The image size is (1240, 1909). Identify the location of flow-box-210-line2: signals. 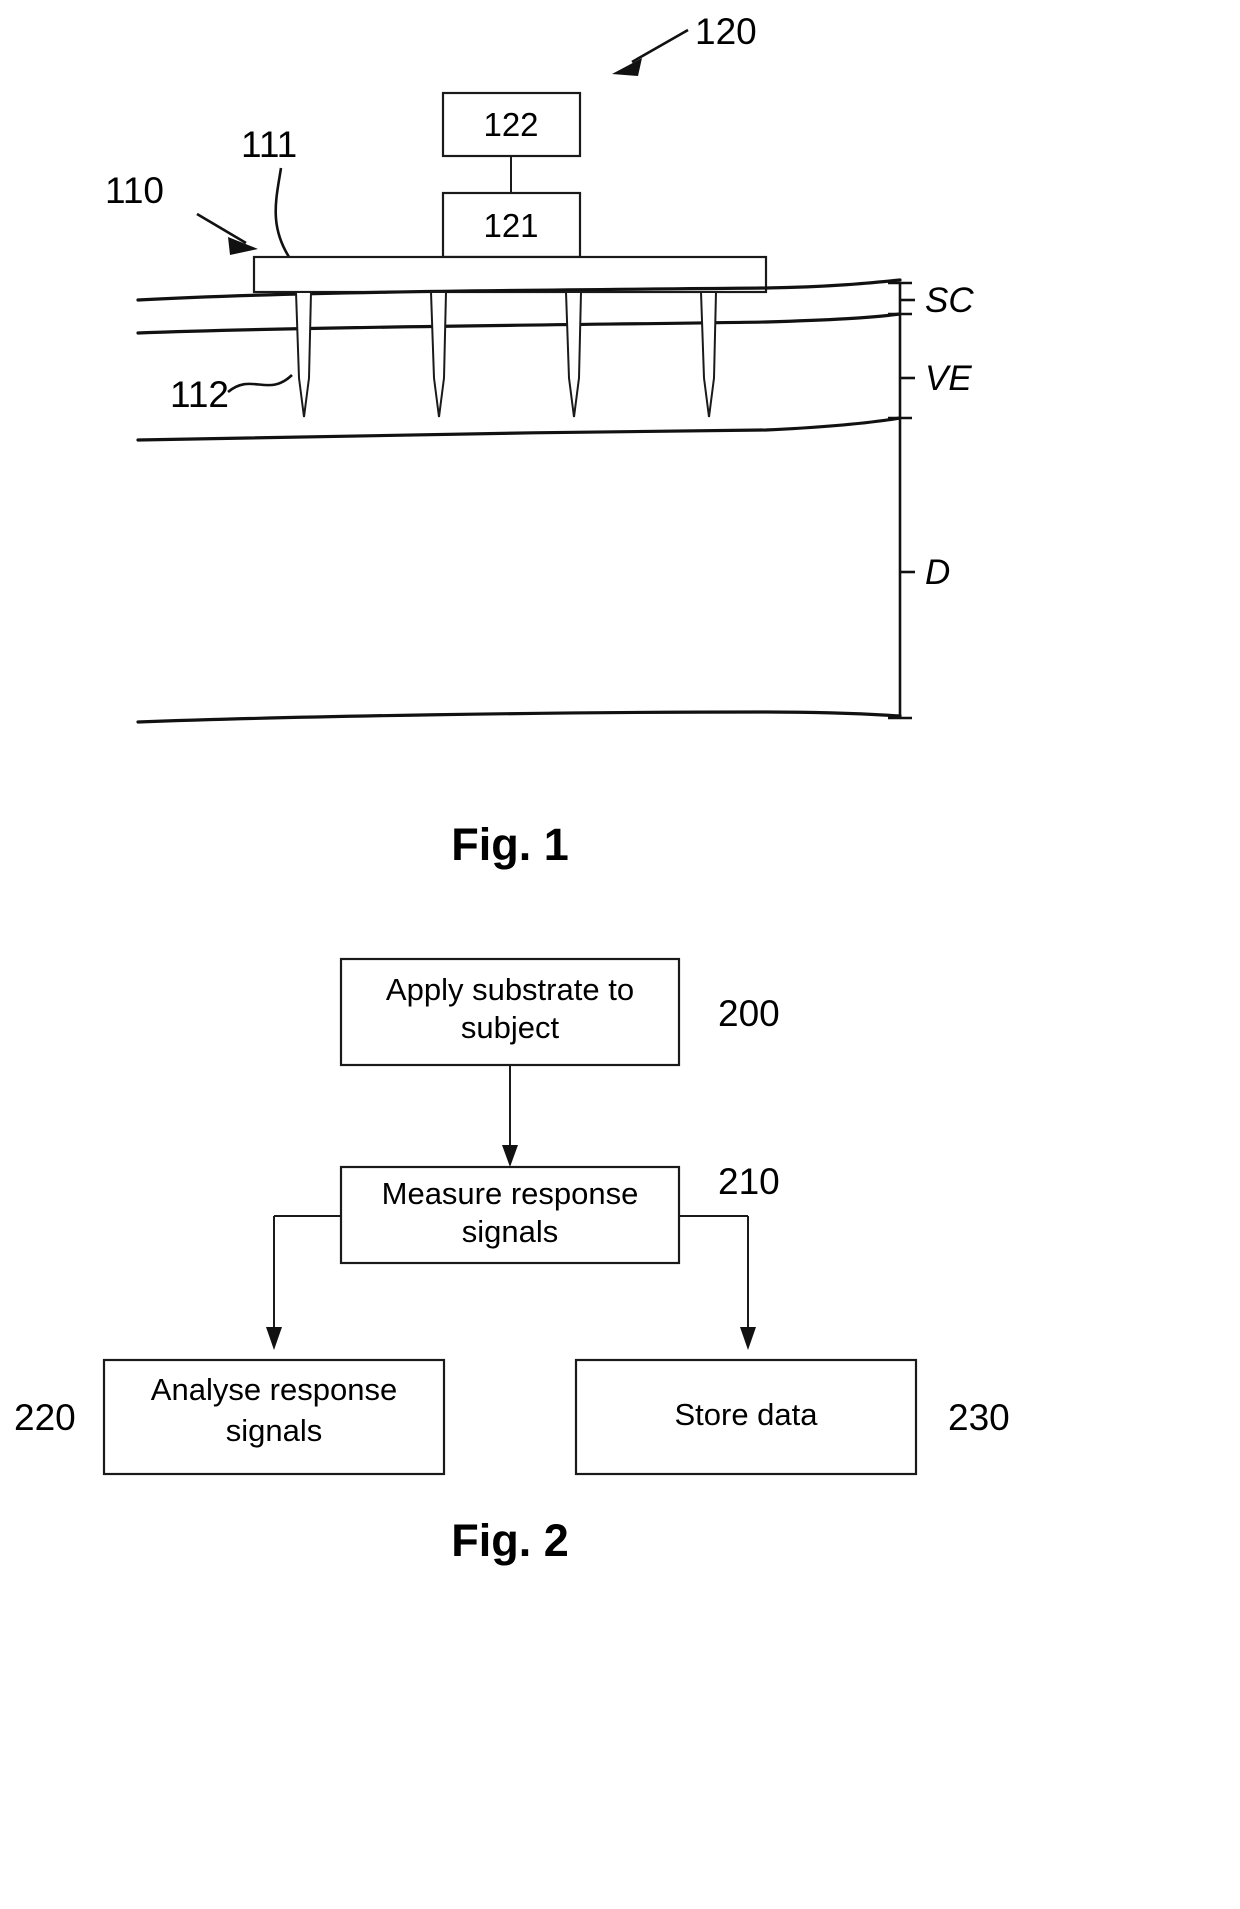
(510, 1231).